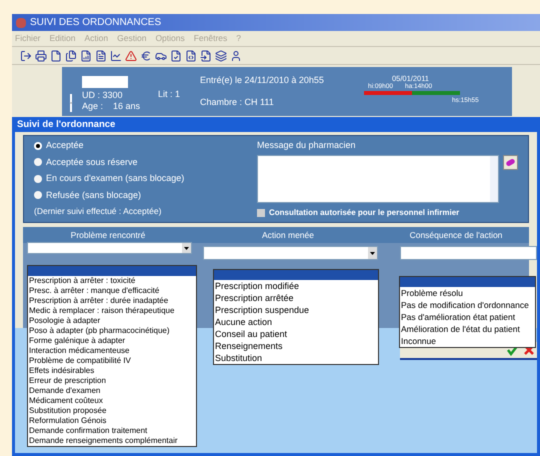 The height and width of the screenshot is (456, 540). What do you see at coordinates (112, 421) in the screenshot?
I see `list-option: Reformulation Génois` at bounding box center [112, 421].